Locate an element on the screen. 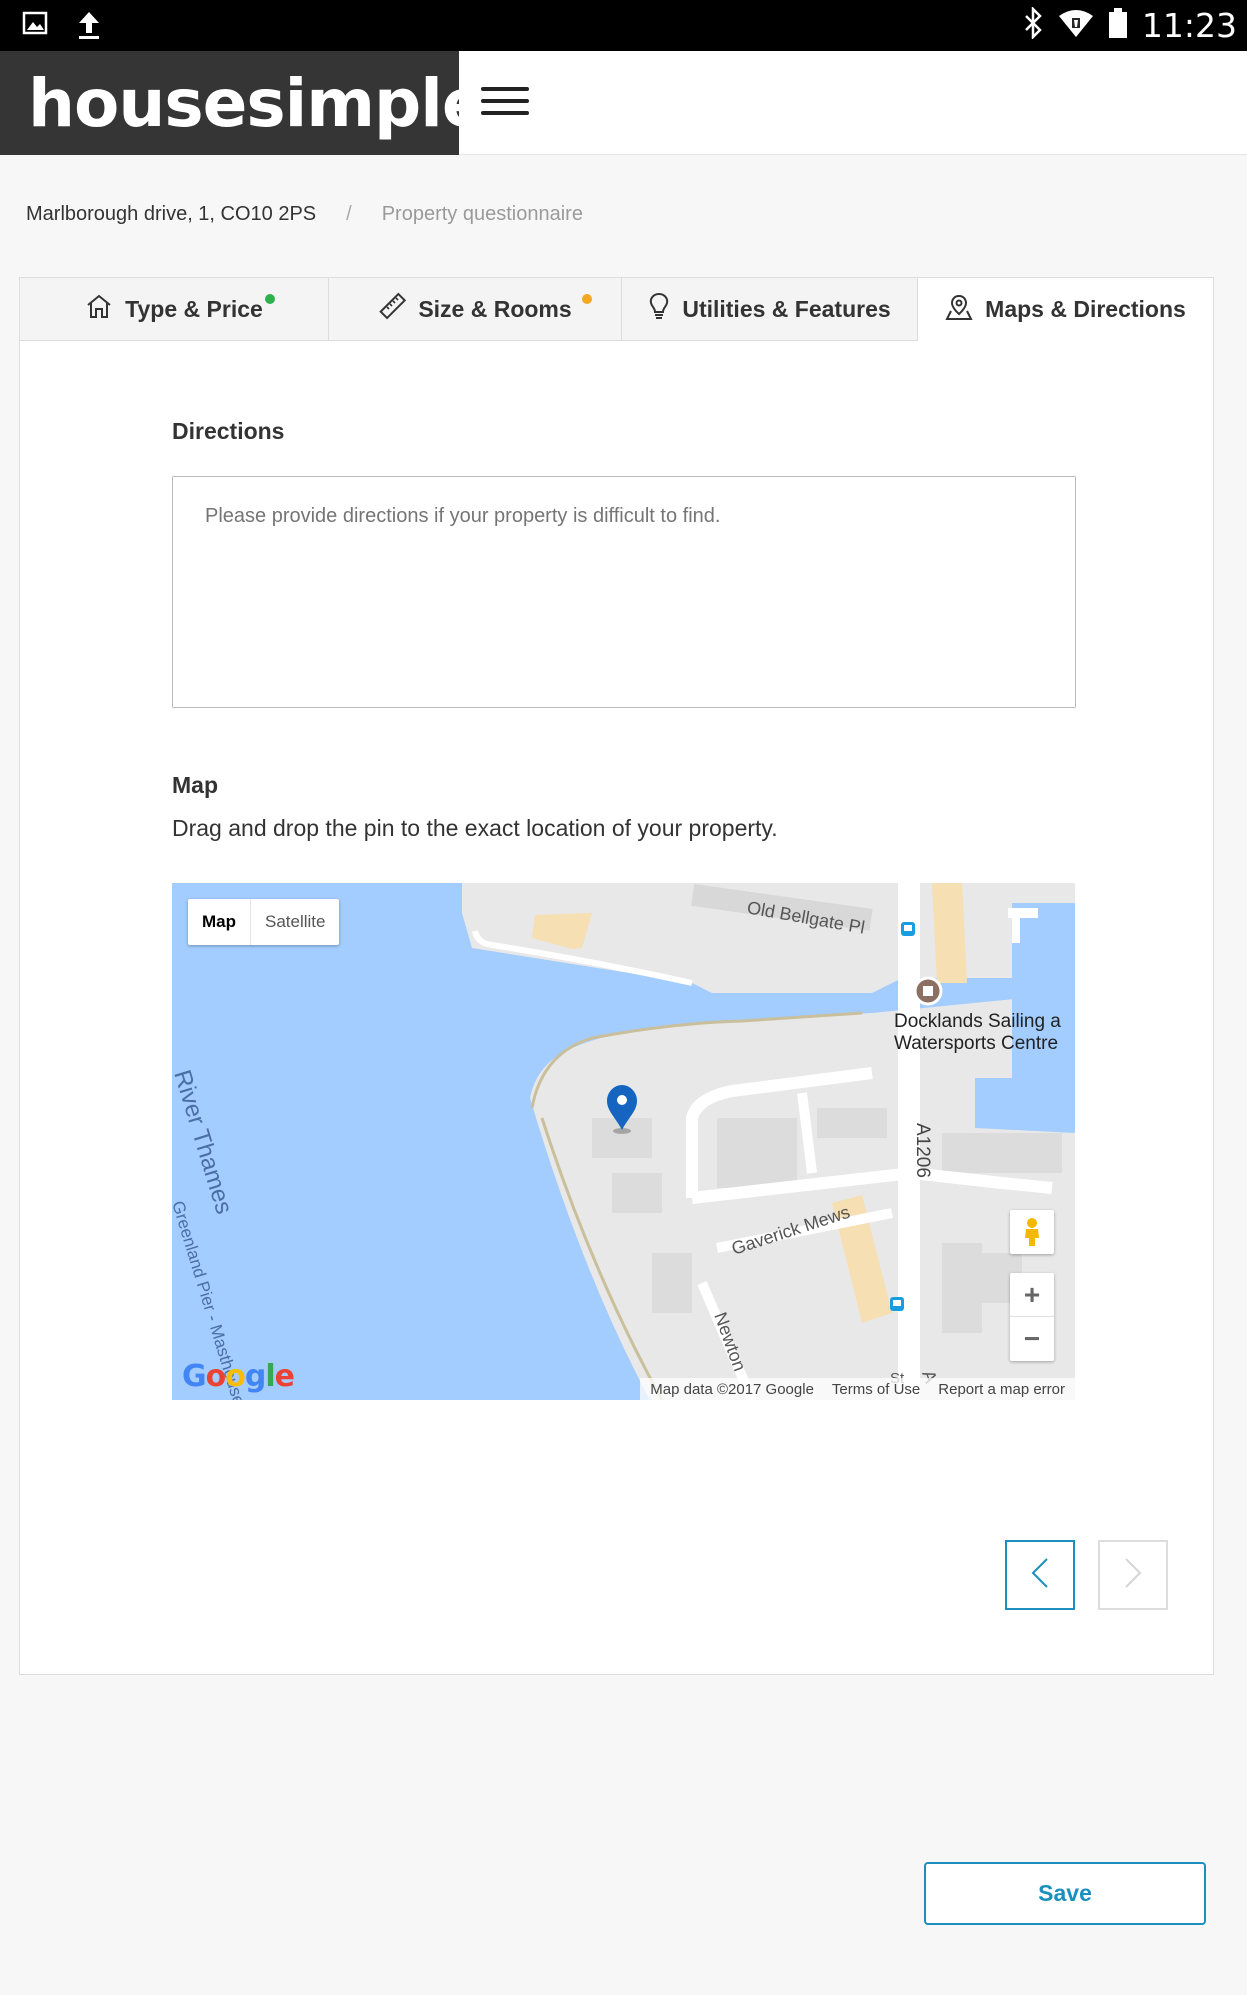  report-map-error-link: Report a map error is located at coordinates (1001, 1389).